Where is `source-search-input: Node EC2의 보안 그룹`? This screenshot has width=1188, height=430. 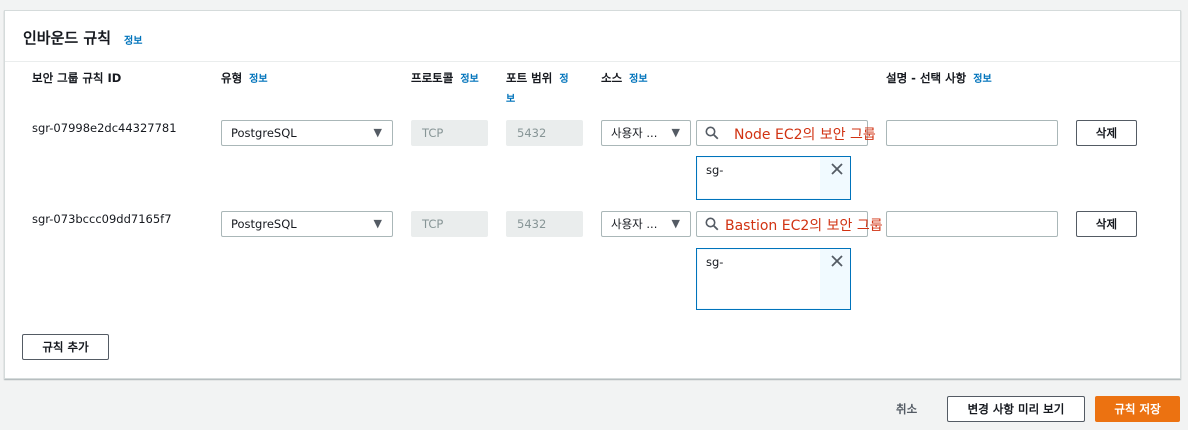 source-search-input: Node EC2의 보안 그룹 is located at coordinates (786, 133).